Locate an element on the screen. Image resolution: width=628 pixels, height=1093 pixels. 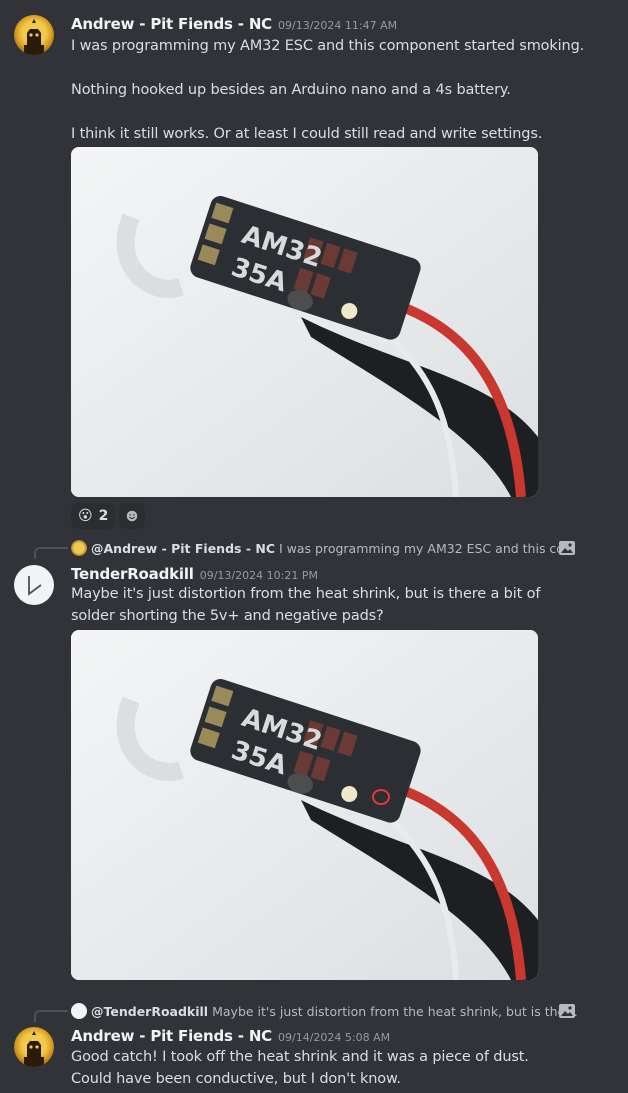
reply-mention: @TenderRoadkill is located at coordinates (149, 1011).